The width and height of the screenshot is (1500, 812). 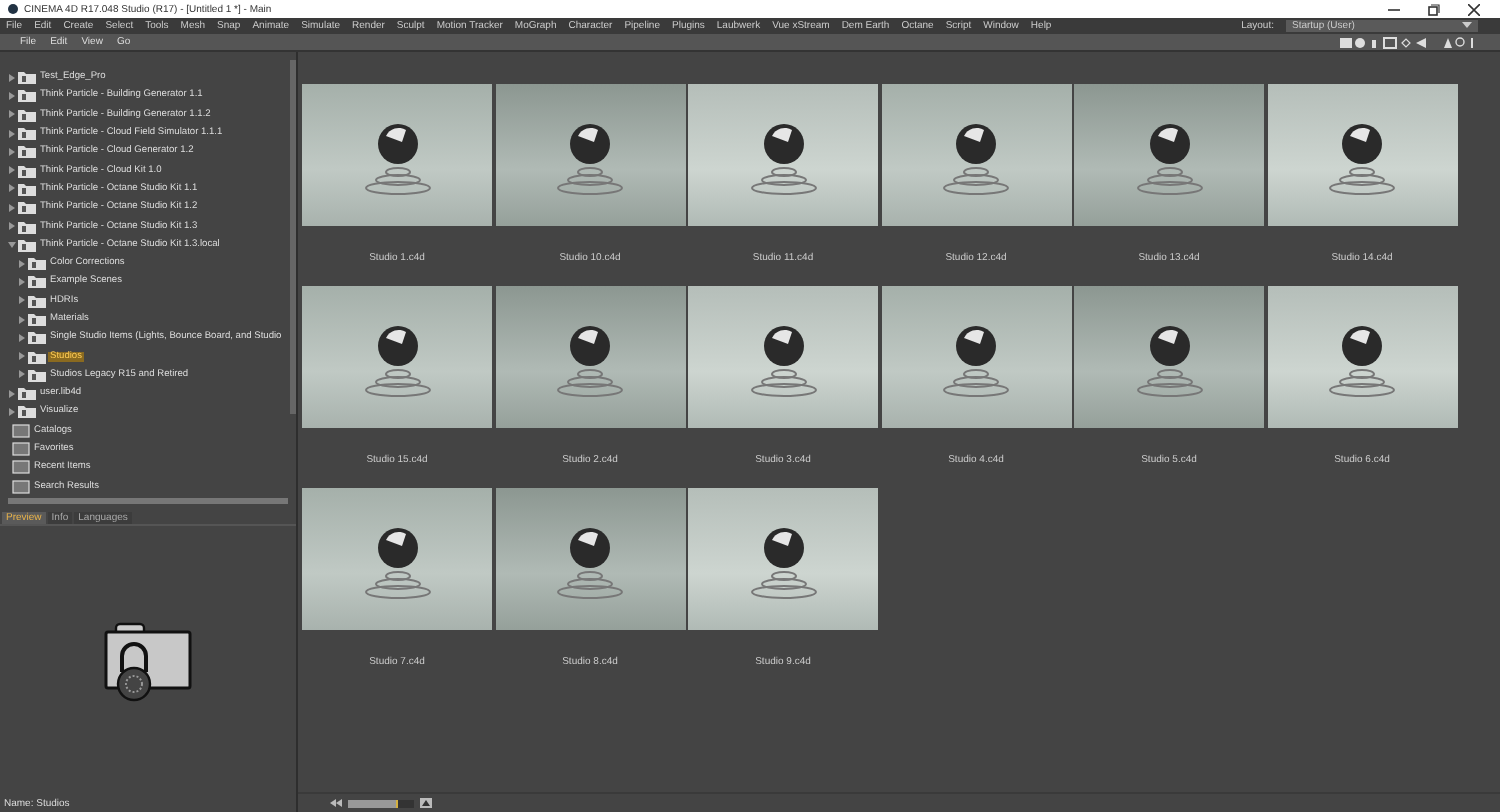 I want to click on zoom-in-icon, so click(x=426, y=803).